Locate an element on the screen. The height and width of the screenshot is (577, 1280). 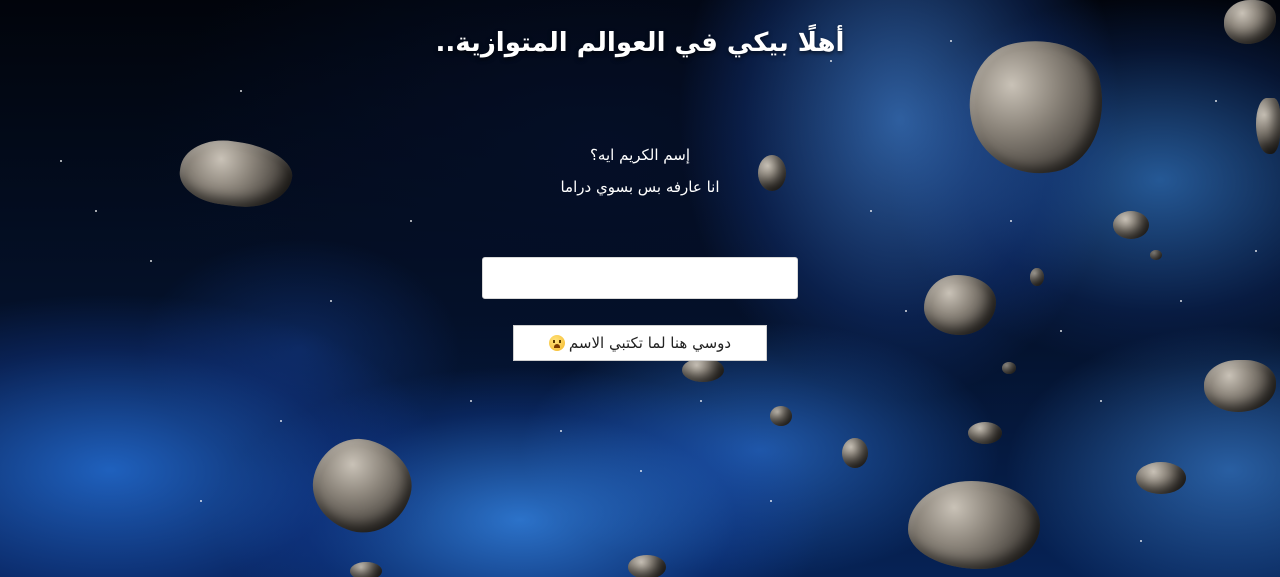
name-input is located at coordinates (640, 278).